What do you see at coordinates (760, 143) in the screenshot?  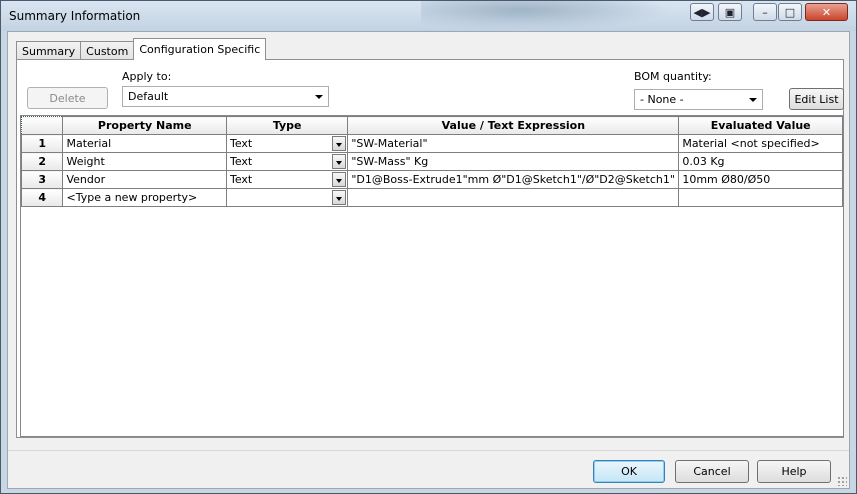 I see `evaluated-value-cell: Material <not specified>` at bounding box center [760, 143].